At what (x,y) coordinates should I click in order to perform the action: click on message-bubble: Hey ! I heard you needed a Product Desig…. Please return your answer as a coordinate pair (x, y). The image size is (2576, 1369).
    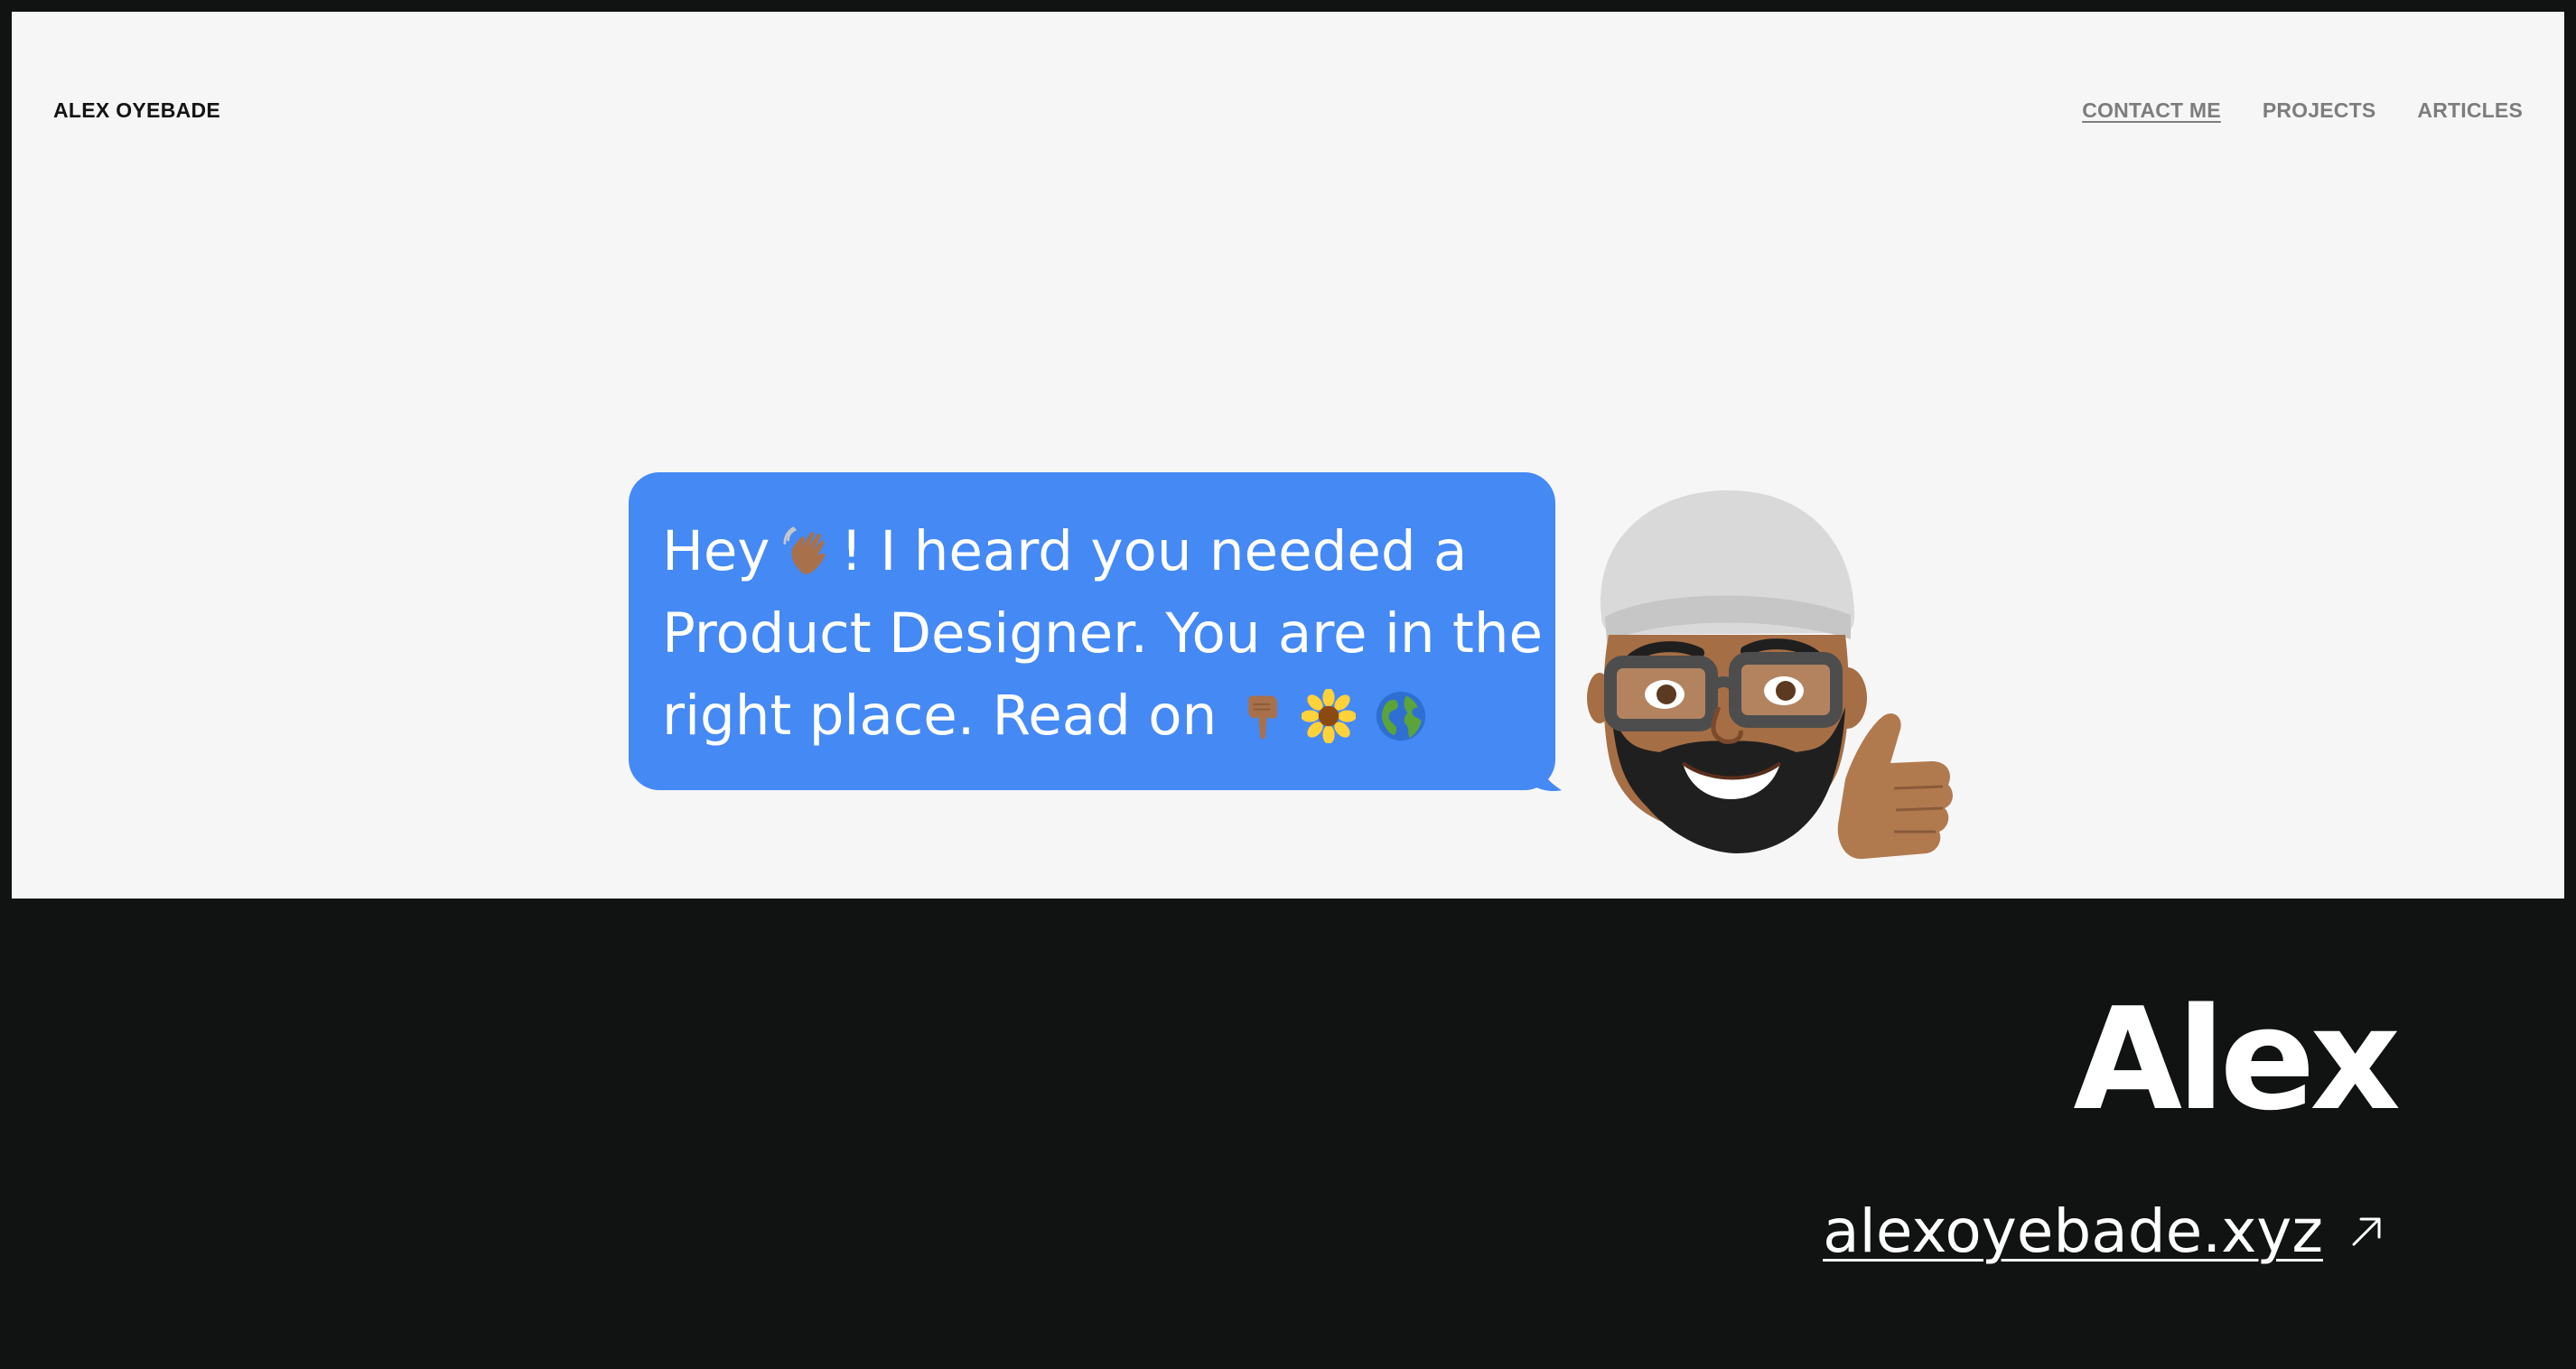
    Looking at the image, I should click on (1092, 631).